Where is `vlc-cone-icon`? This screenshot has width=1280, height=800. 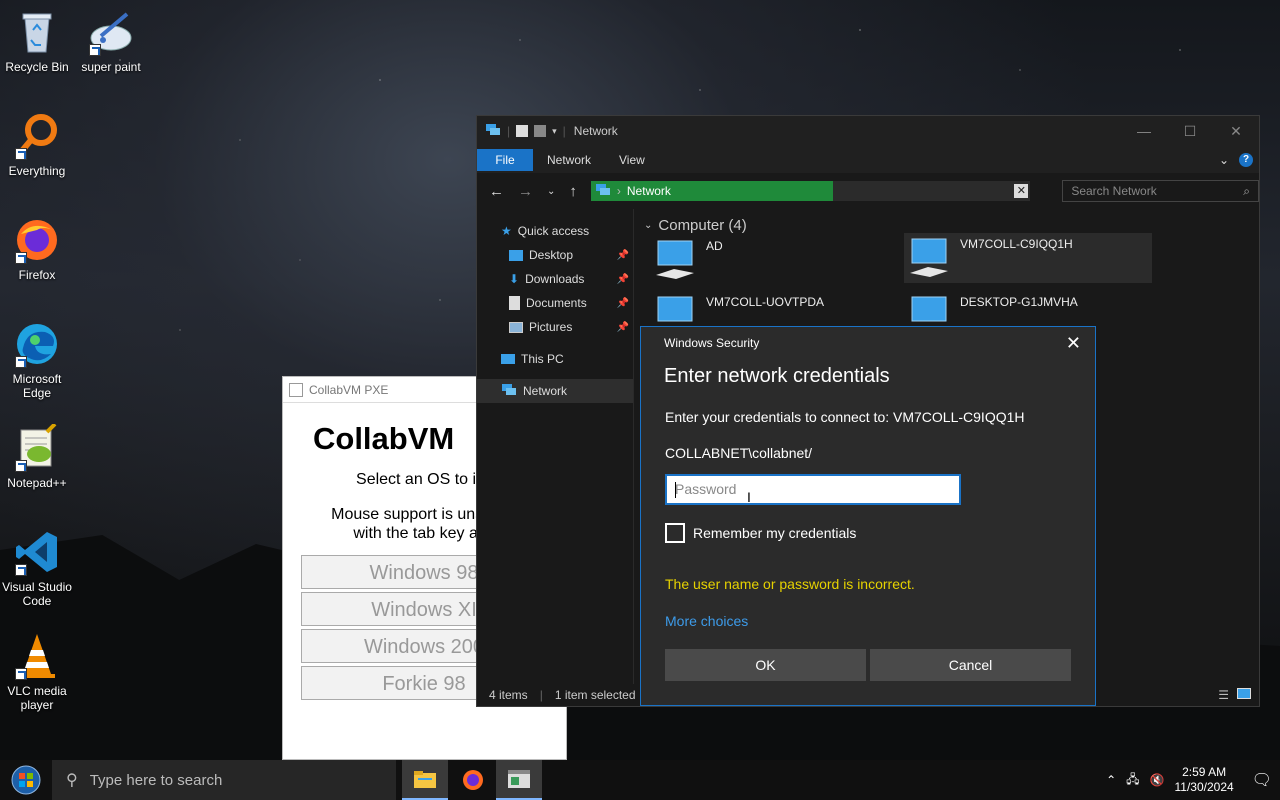 vlc-cone-icon is located at coordinates (37, 656).